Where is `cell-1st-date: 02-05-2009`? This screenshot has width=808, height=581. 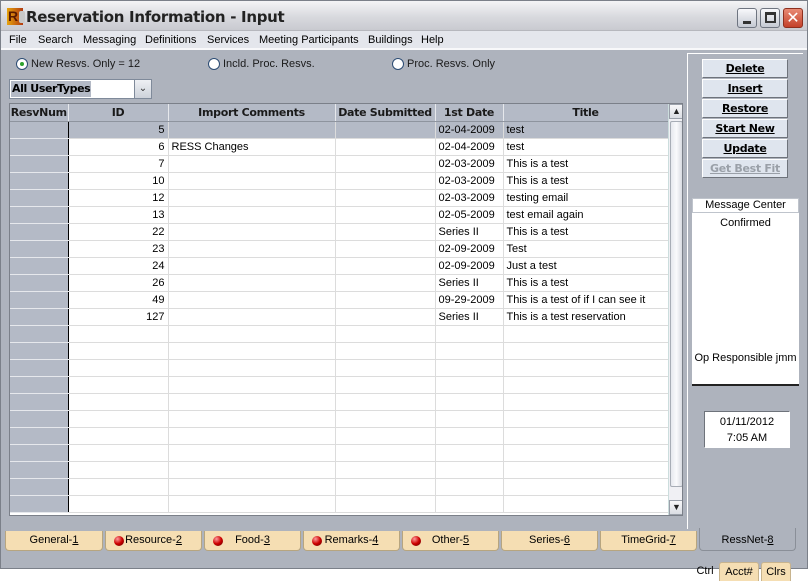 cell-1st-date: 02-05-2009 is located at coordinates (469, 215).